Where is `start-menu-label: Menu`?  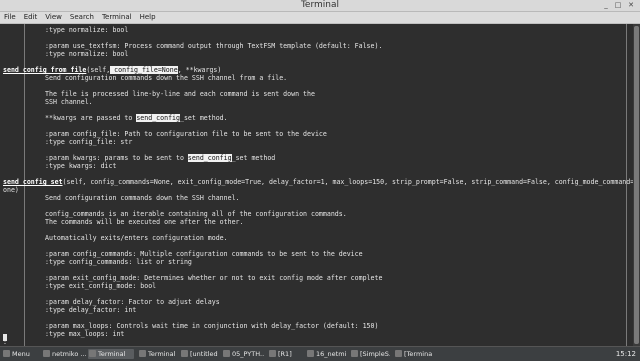
start-menu-label: Menu is located at coordinates (21, 354).